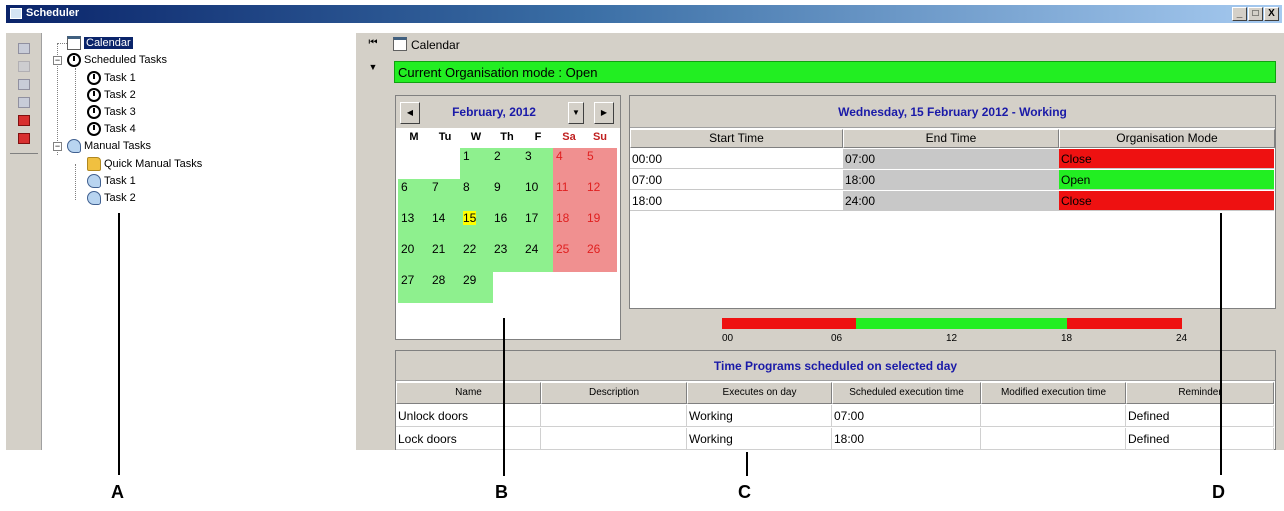 The height and width of the screenshot is (511, 1284). Describe the element at coordinates (494, 112) in the screenshot. I see `calendar-month-label: February, 2012` at that location.